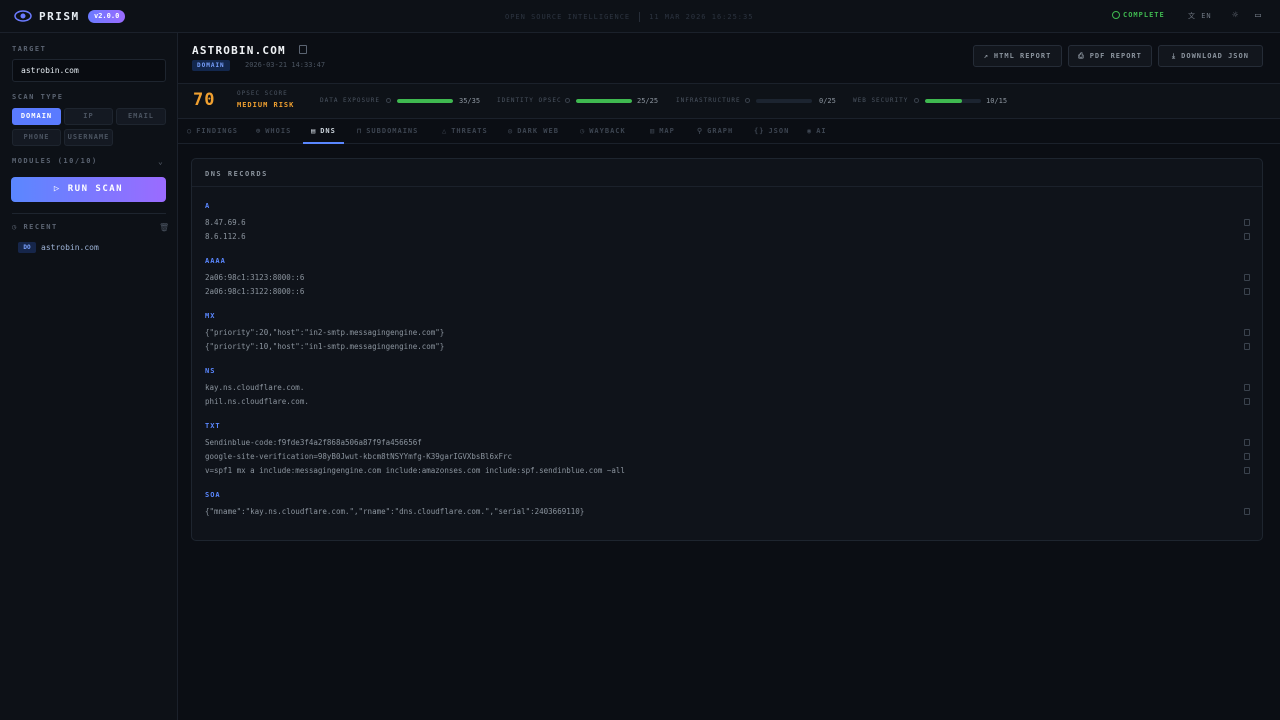 This screenshot has width=1280, height=720. I want to click on record-type-aaaa: AAAA, so click(215, 261).